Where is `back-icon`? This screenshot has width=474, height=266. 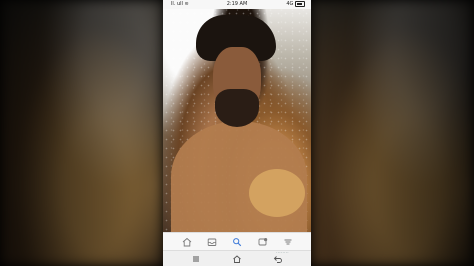
back-icon is located at coordinates (278, 259).